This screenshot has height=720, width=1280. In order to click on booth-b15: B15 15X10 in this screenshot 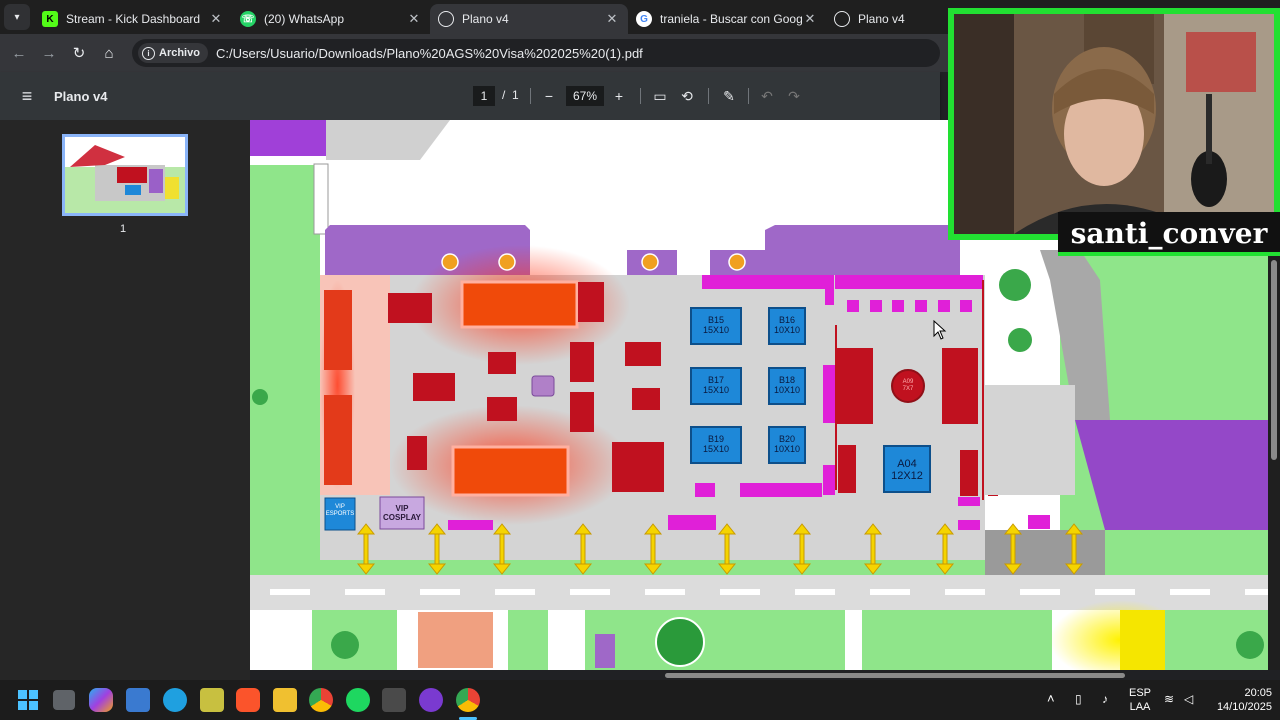, I will do `click(716, 325)`.